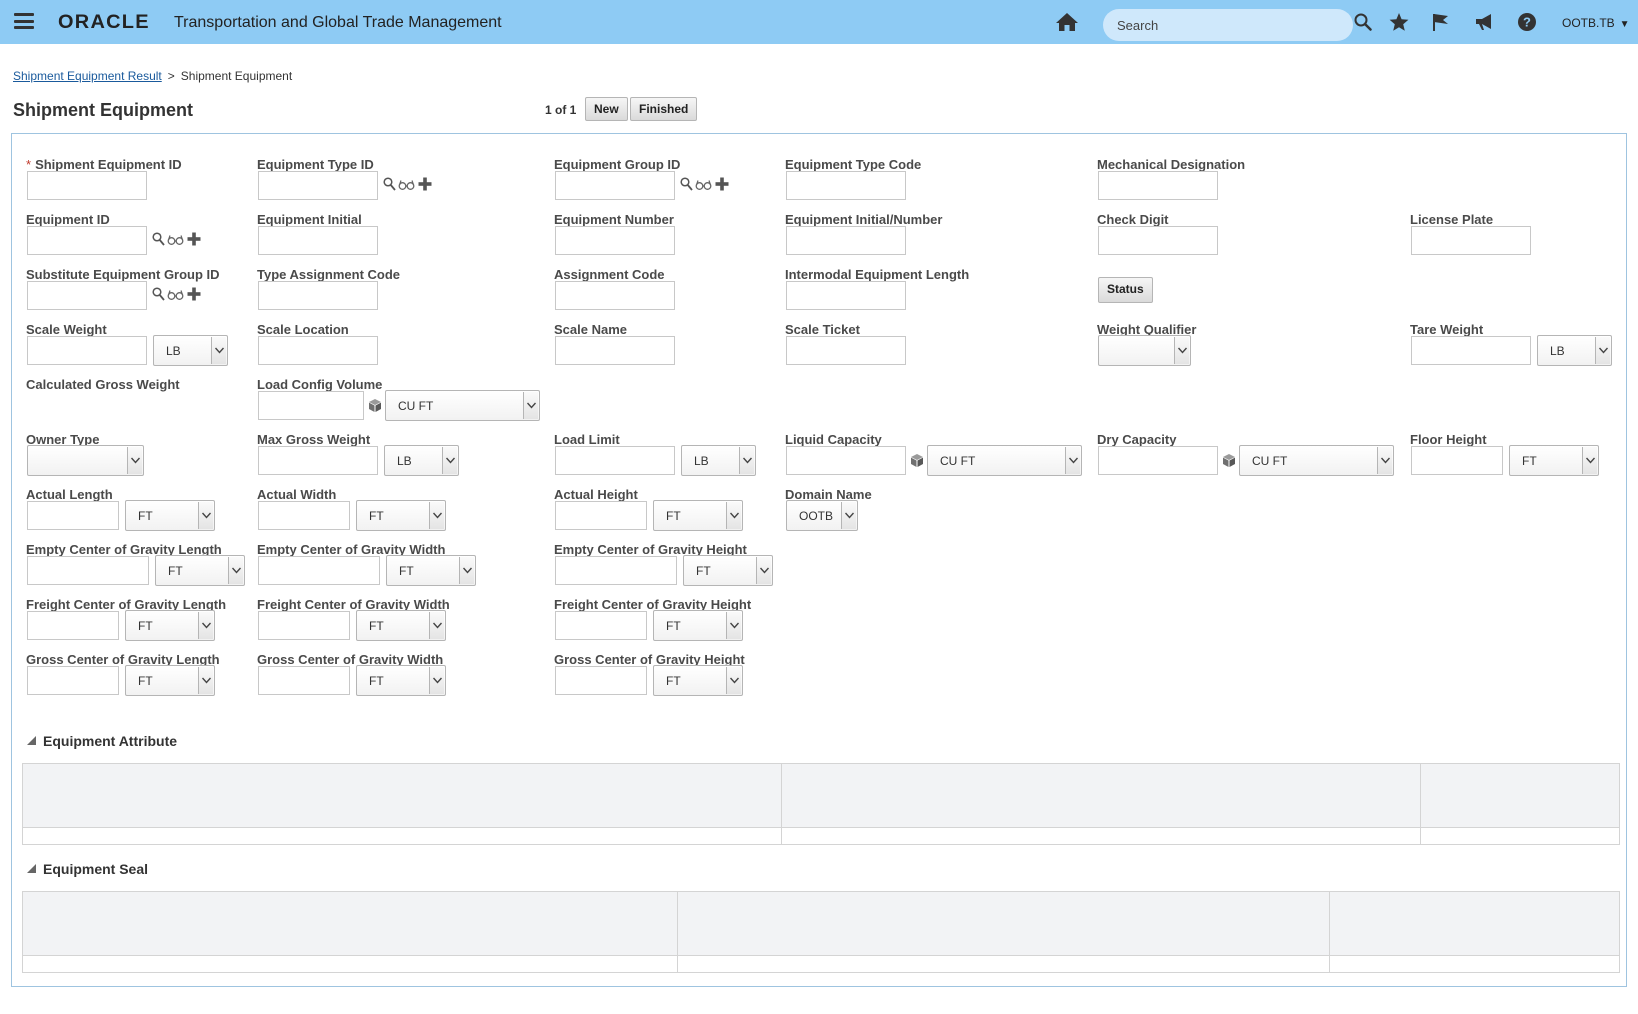  What do you see at coordinates (170, 515) in the screenshot?
I see `actual-length-select: FT` at bounding box center [170, 515].